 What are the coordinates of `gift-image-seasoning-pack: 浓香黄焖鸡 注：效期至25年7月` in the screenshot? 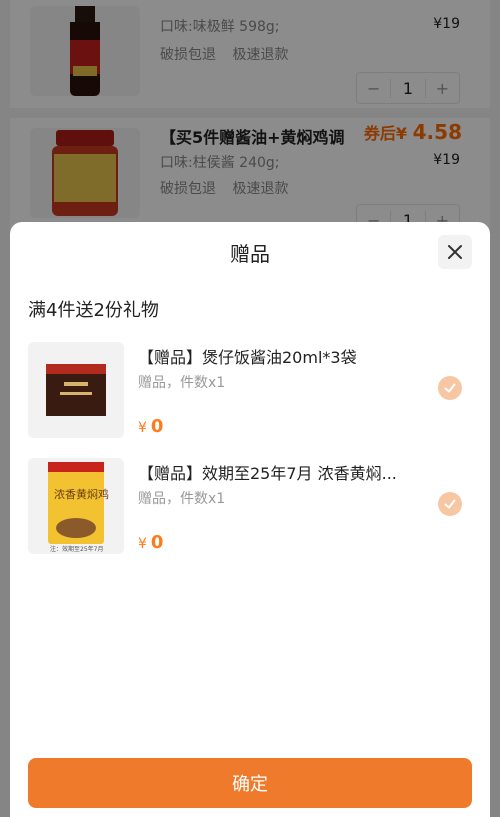 It's located at (76, 506).